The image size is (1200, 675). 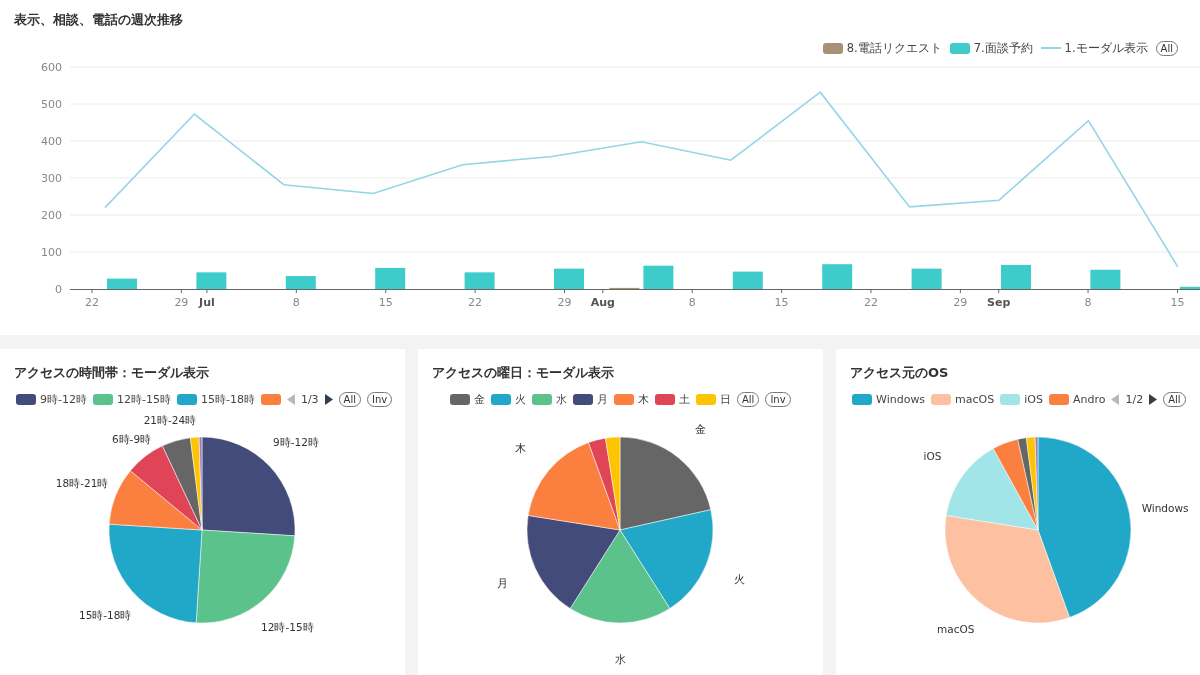 I want to click on slice-label: 木, so click(x=521, y=447).